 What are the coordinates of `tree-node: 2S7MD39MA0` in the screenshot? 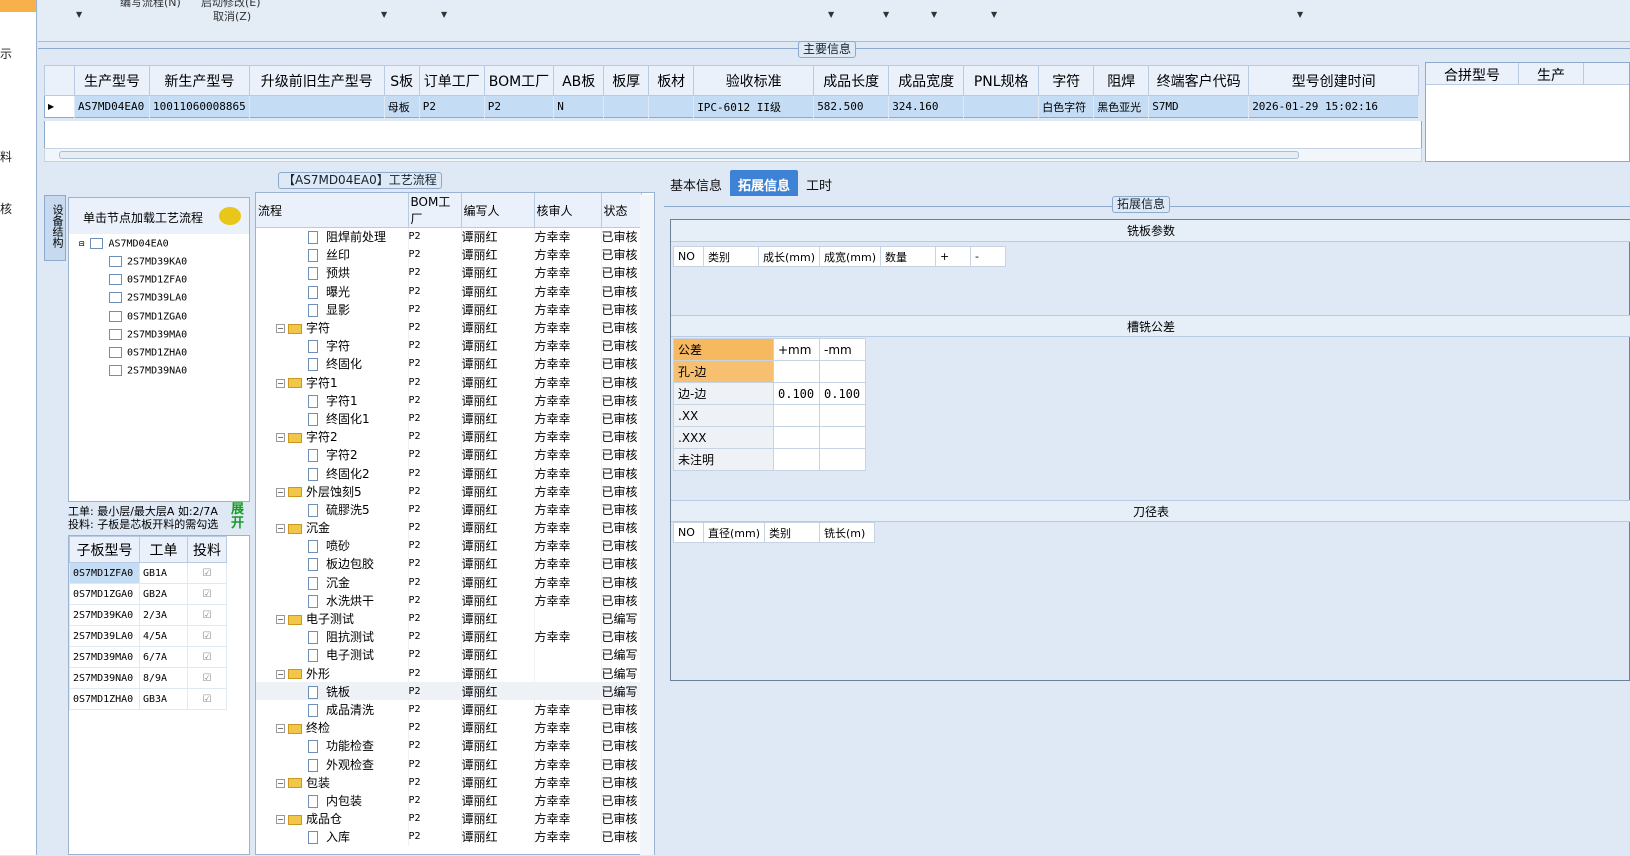 It's located at (148, 334).